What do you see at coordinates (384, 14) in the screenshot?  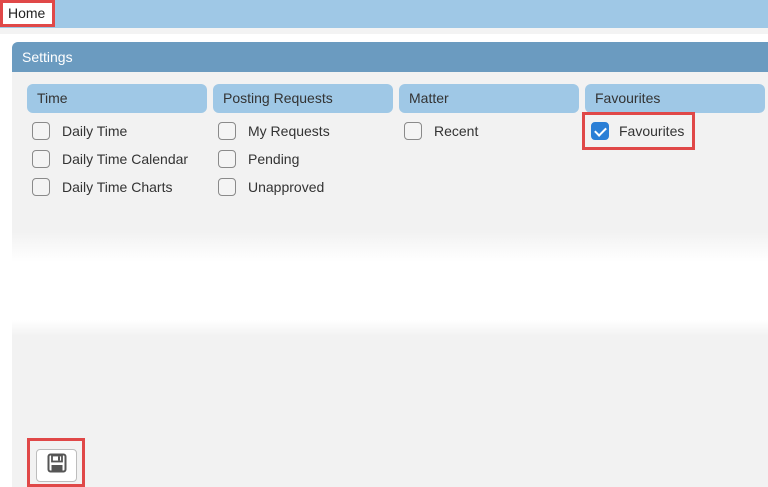 I see `top-bar` at bounding box center [384, 14].